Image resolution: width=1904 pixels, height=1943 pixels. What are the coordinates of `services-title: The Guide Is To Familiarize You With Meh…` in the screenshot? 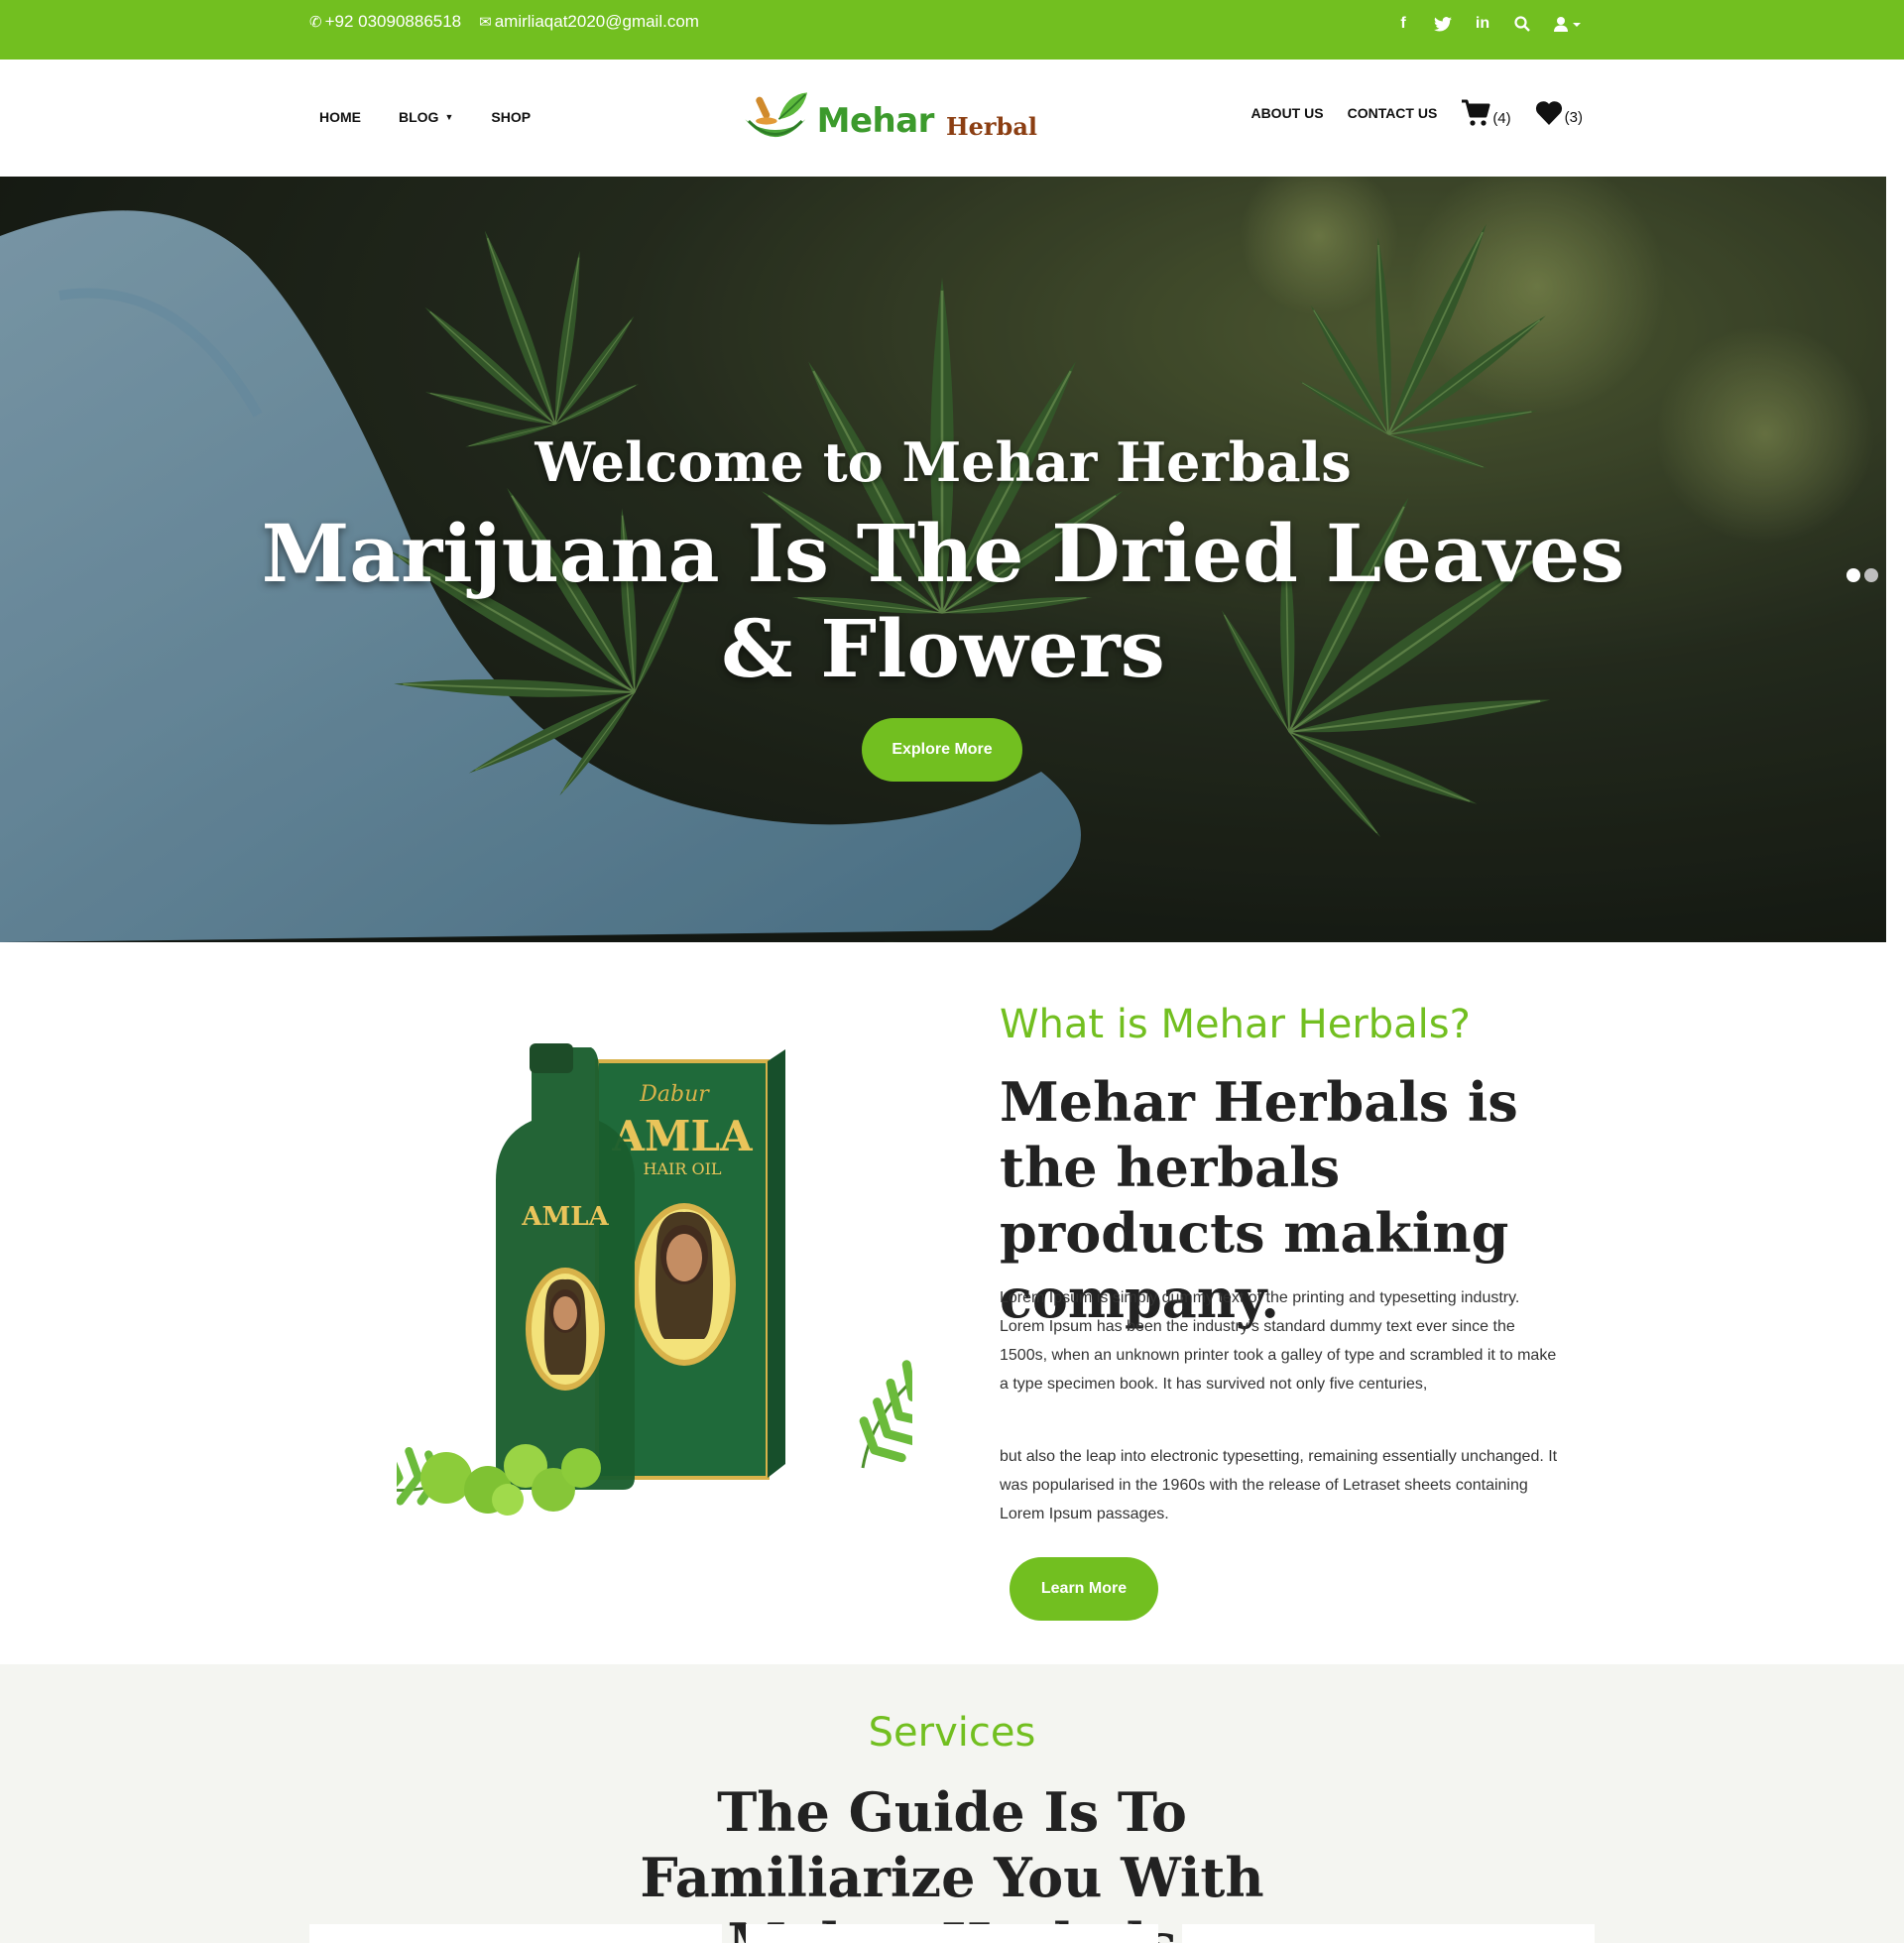 It's located at (952, 1861).